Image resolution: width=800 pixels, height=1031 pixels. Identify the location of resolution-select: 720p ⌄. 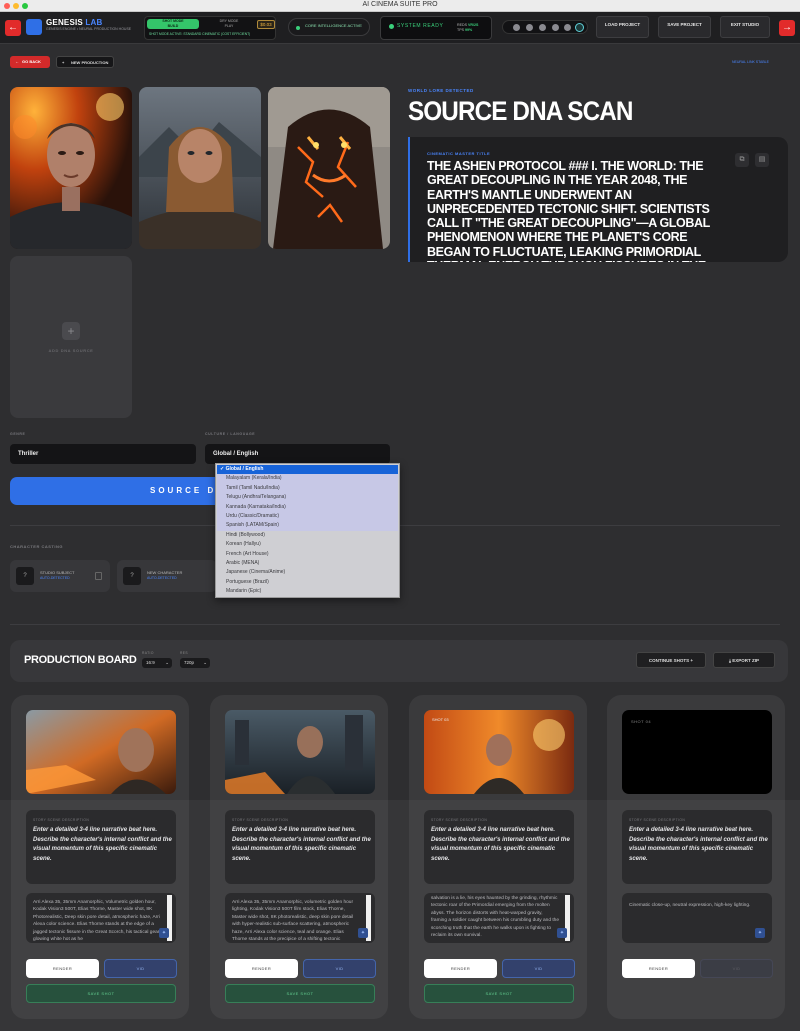
(195, 663).